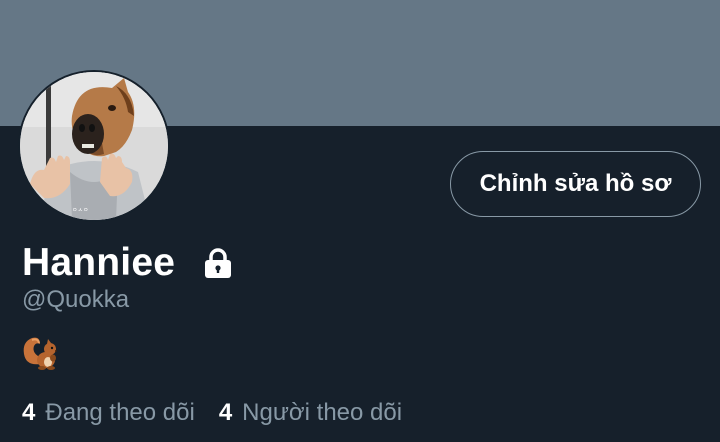  I want to click on following-stat: 4 Đang theo dõi, so click(108, 413).